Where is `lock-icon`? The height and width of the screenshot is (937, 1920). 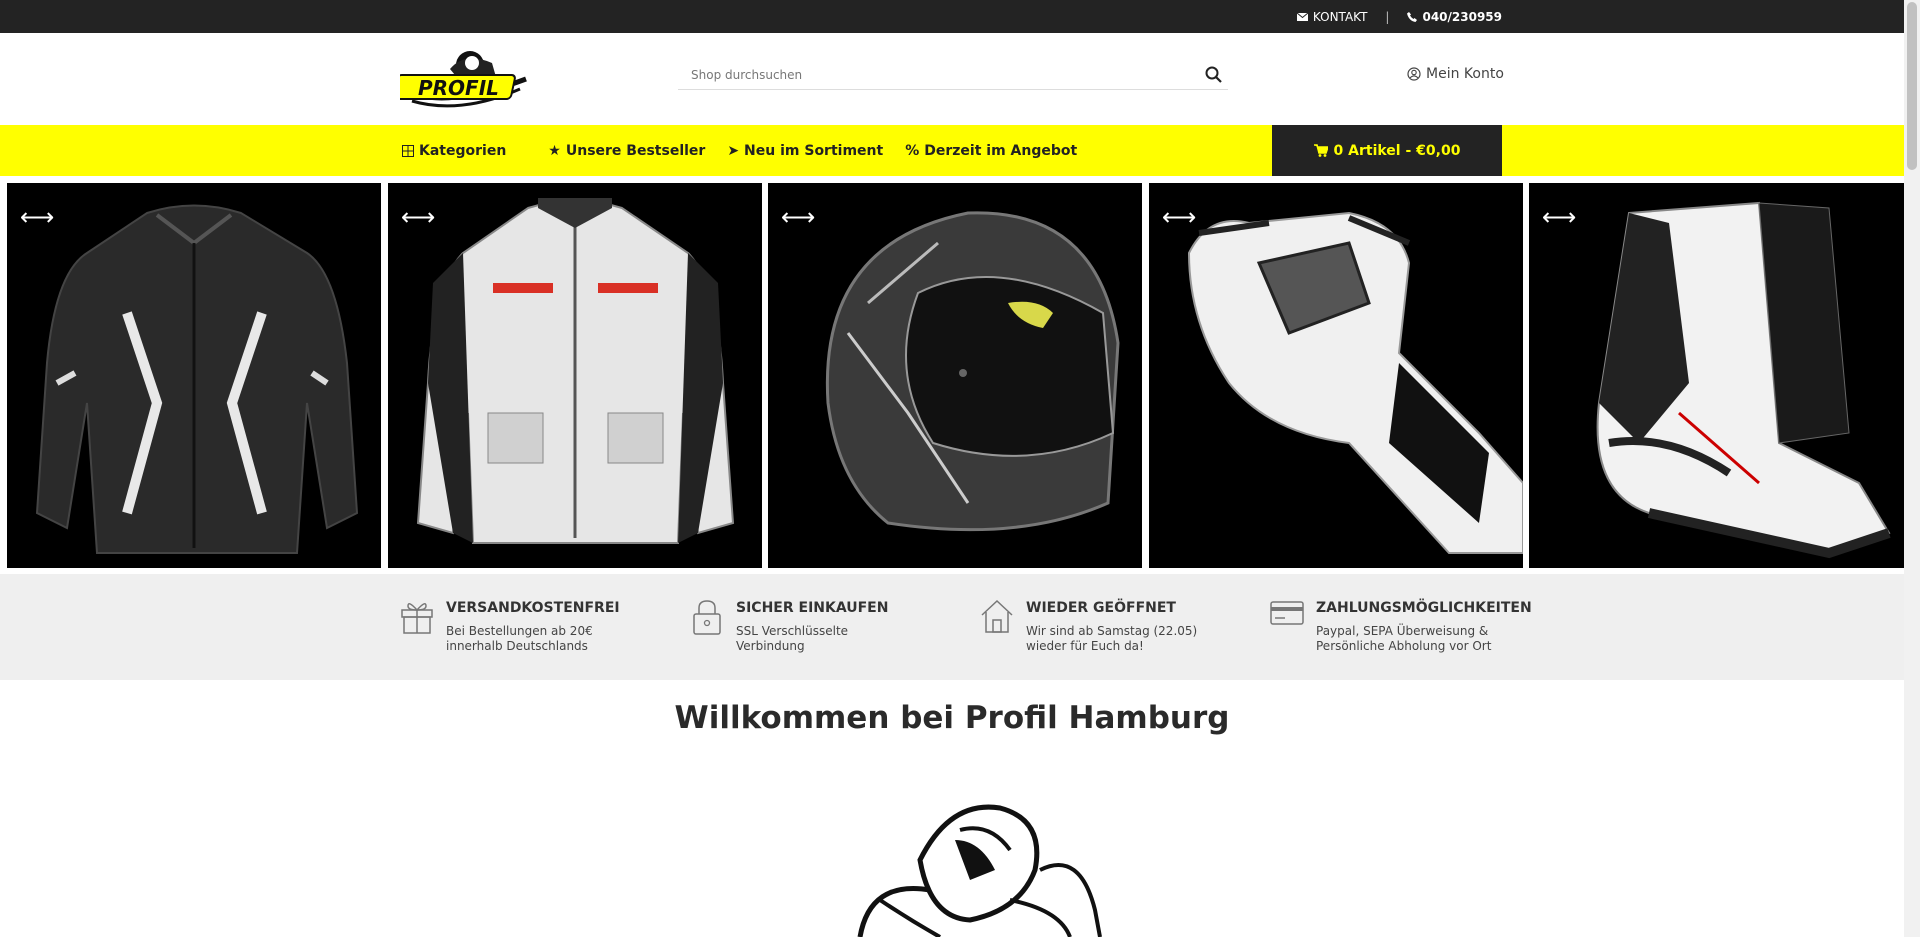
lock-icon is located at coordinates (707, 617).